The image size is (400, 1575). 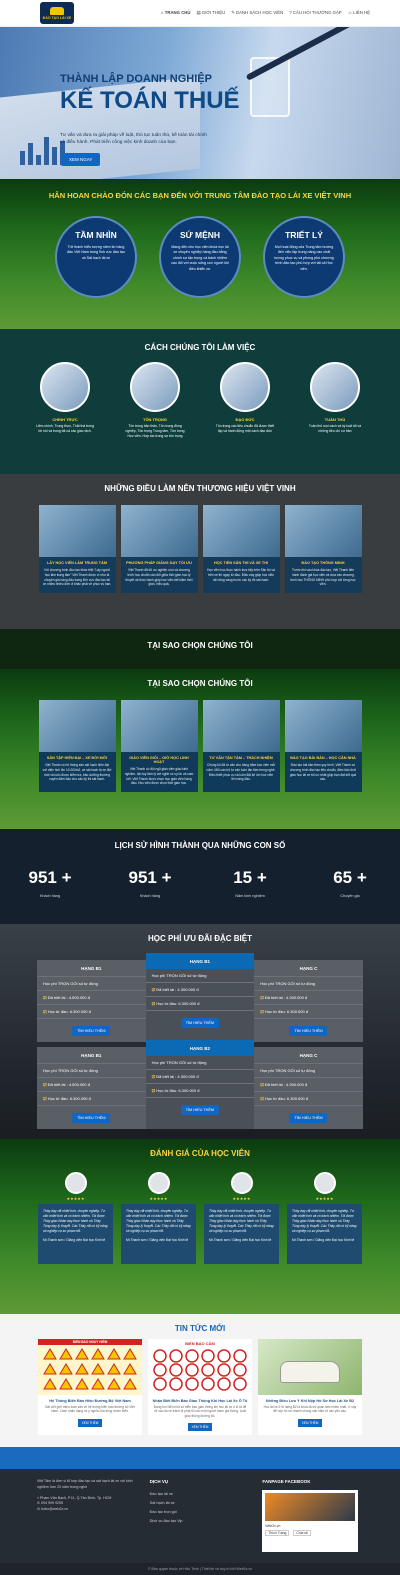 What do you see at coordinates (91, 984) in the screenshot?
I see `price-desc: Học phí TRỌN GÓI số tự động` at bounding box center [91, 984].